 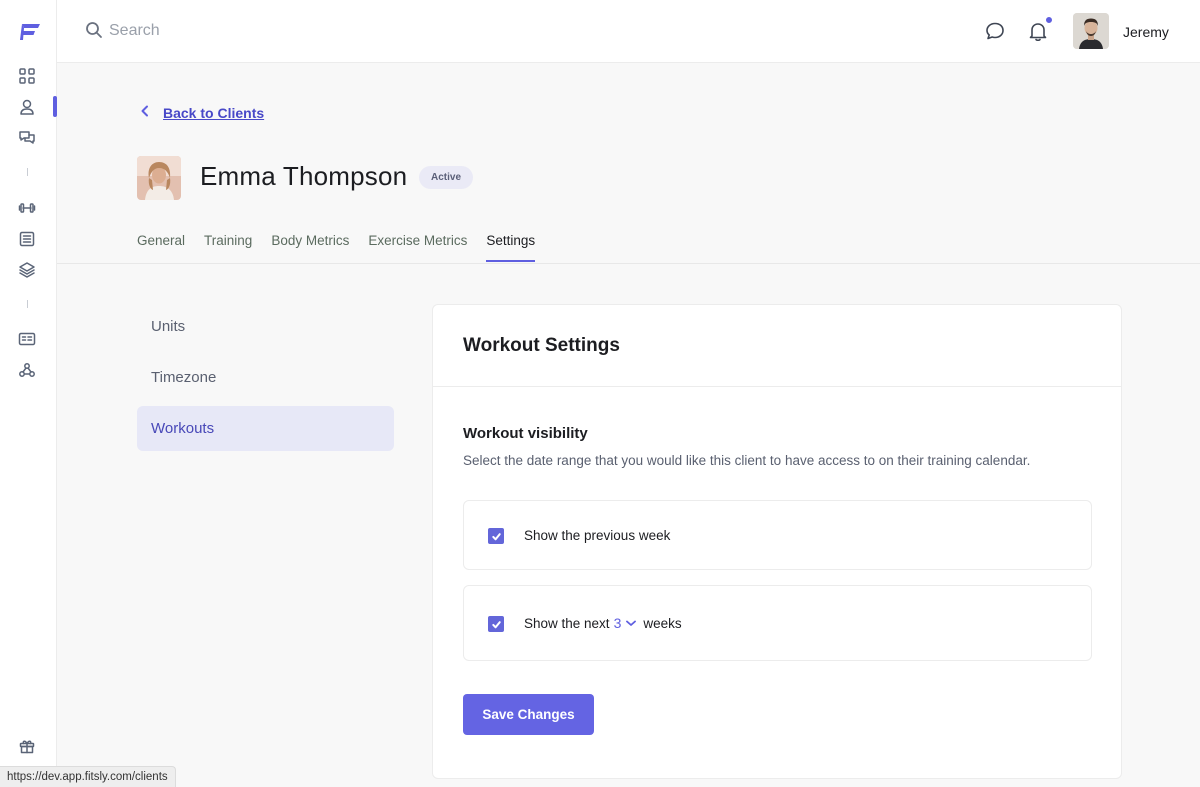 What do you see at coordinates (1146, 32) in the screenshot?
I see `user-name: Jeremy` at bounding box center [1146, 32].